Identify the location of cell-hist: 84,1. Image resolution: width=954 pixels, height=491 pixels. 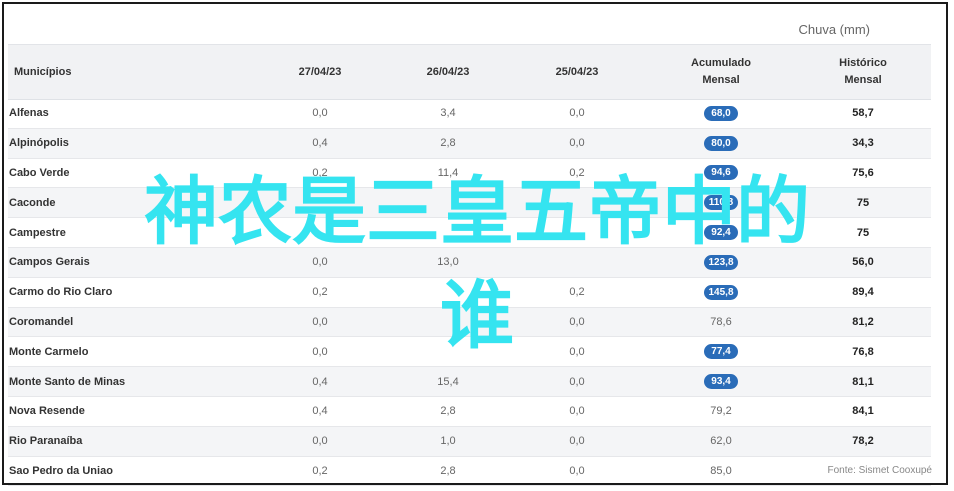
(863, 411).